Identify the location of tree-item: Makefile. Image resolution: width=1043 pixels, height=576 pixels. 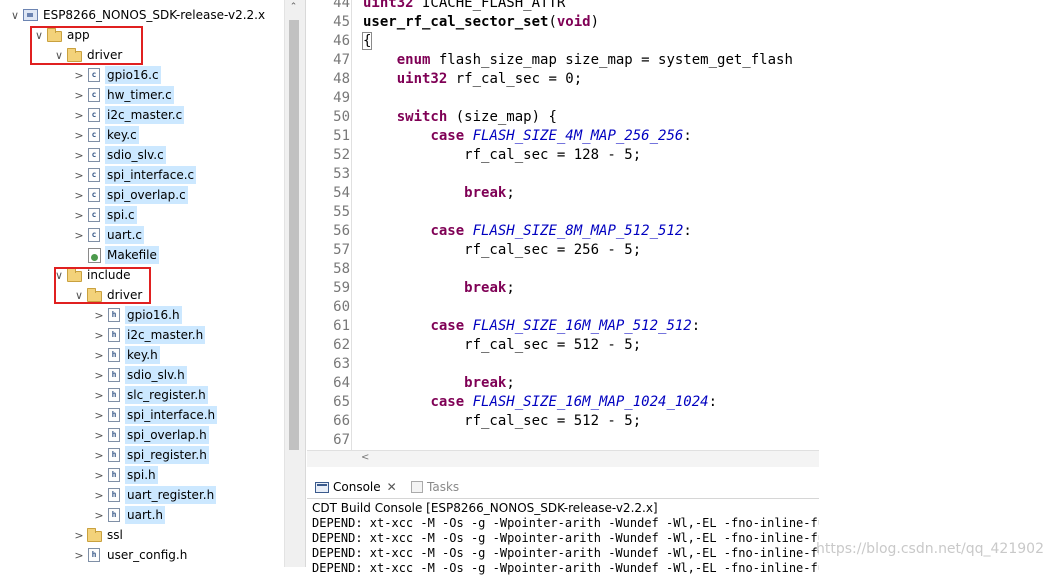
(115, 255).